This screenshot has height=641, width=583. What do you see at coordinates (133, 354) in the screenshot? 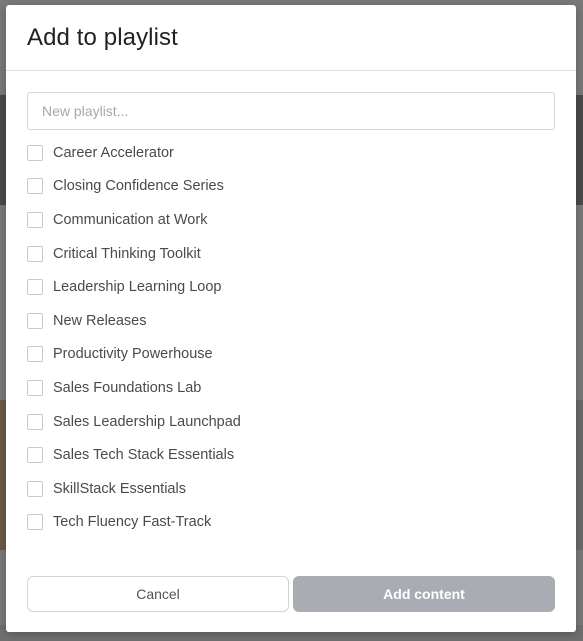
I see `playlist-label: Productivity Powerhouse` at bounding box center [133, 354].